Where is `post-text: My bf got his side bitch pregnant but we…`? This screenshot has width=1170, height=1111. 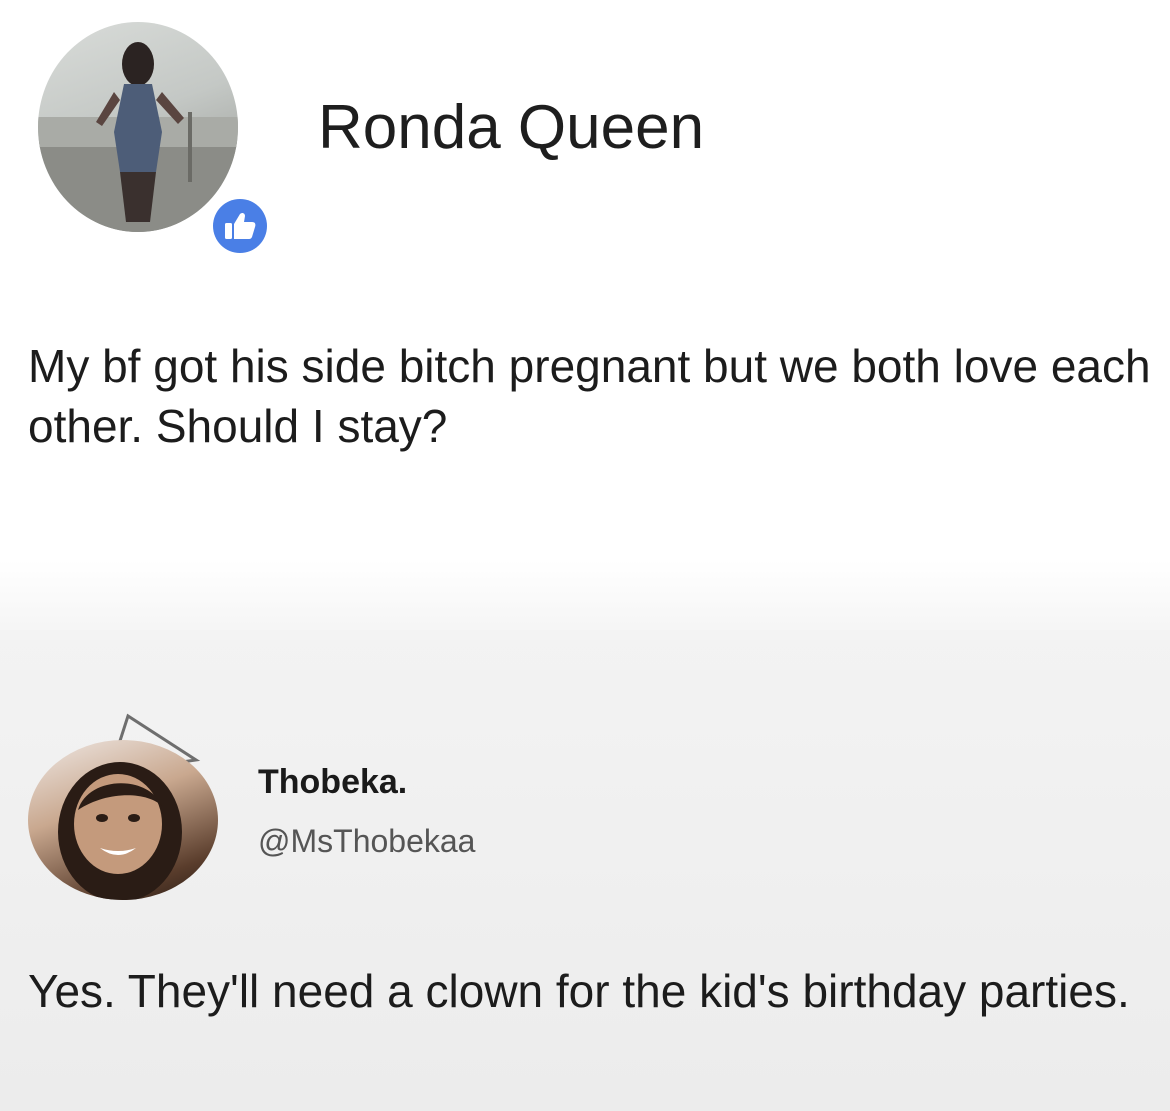 post-text: My bf got his side bitch pregnant but we… is located at coordinates (589, 396).